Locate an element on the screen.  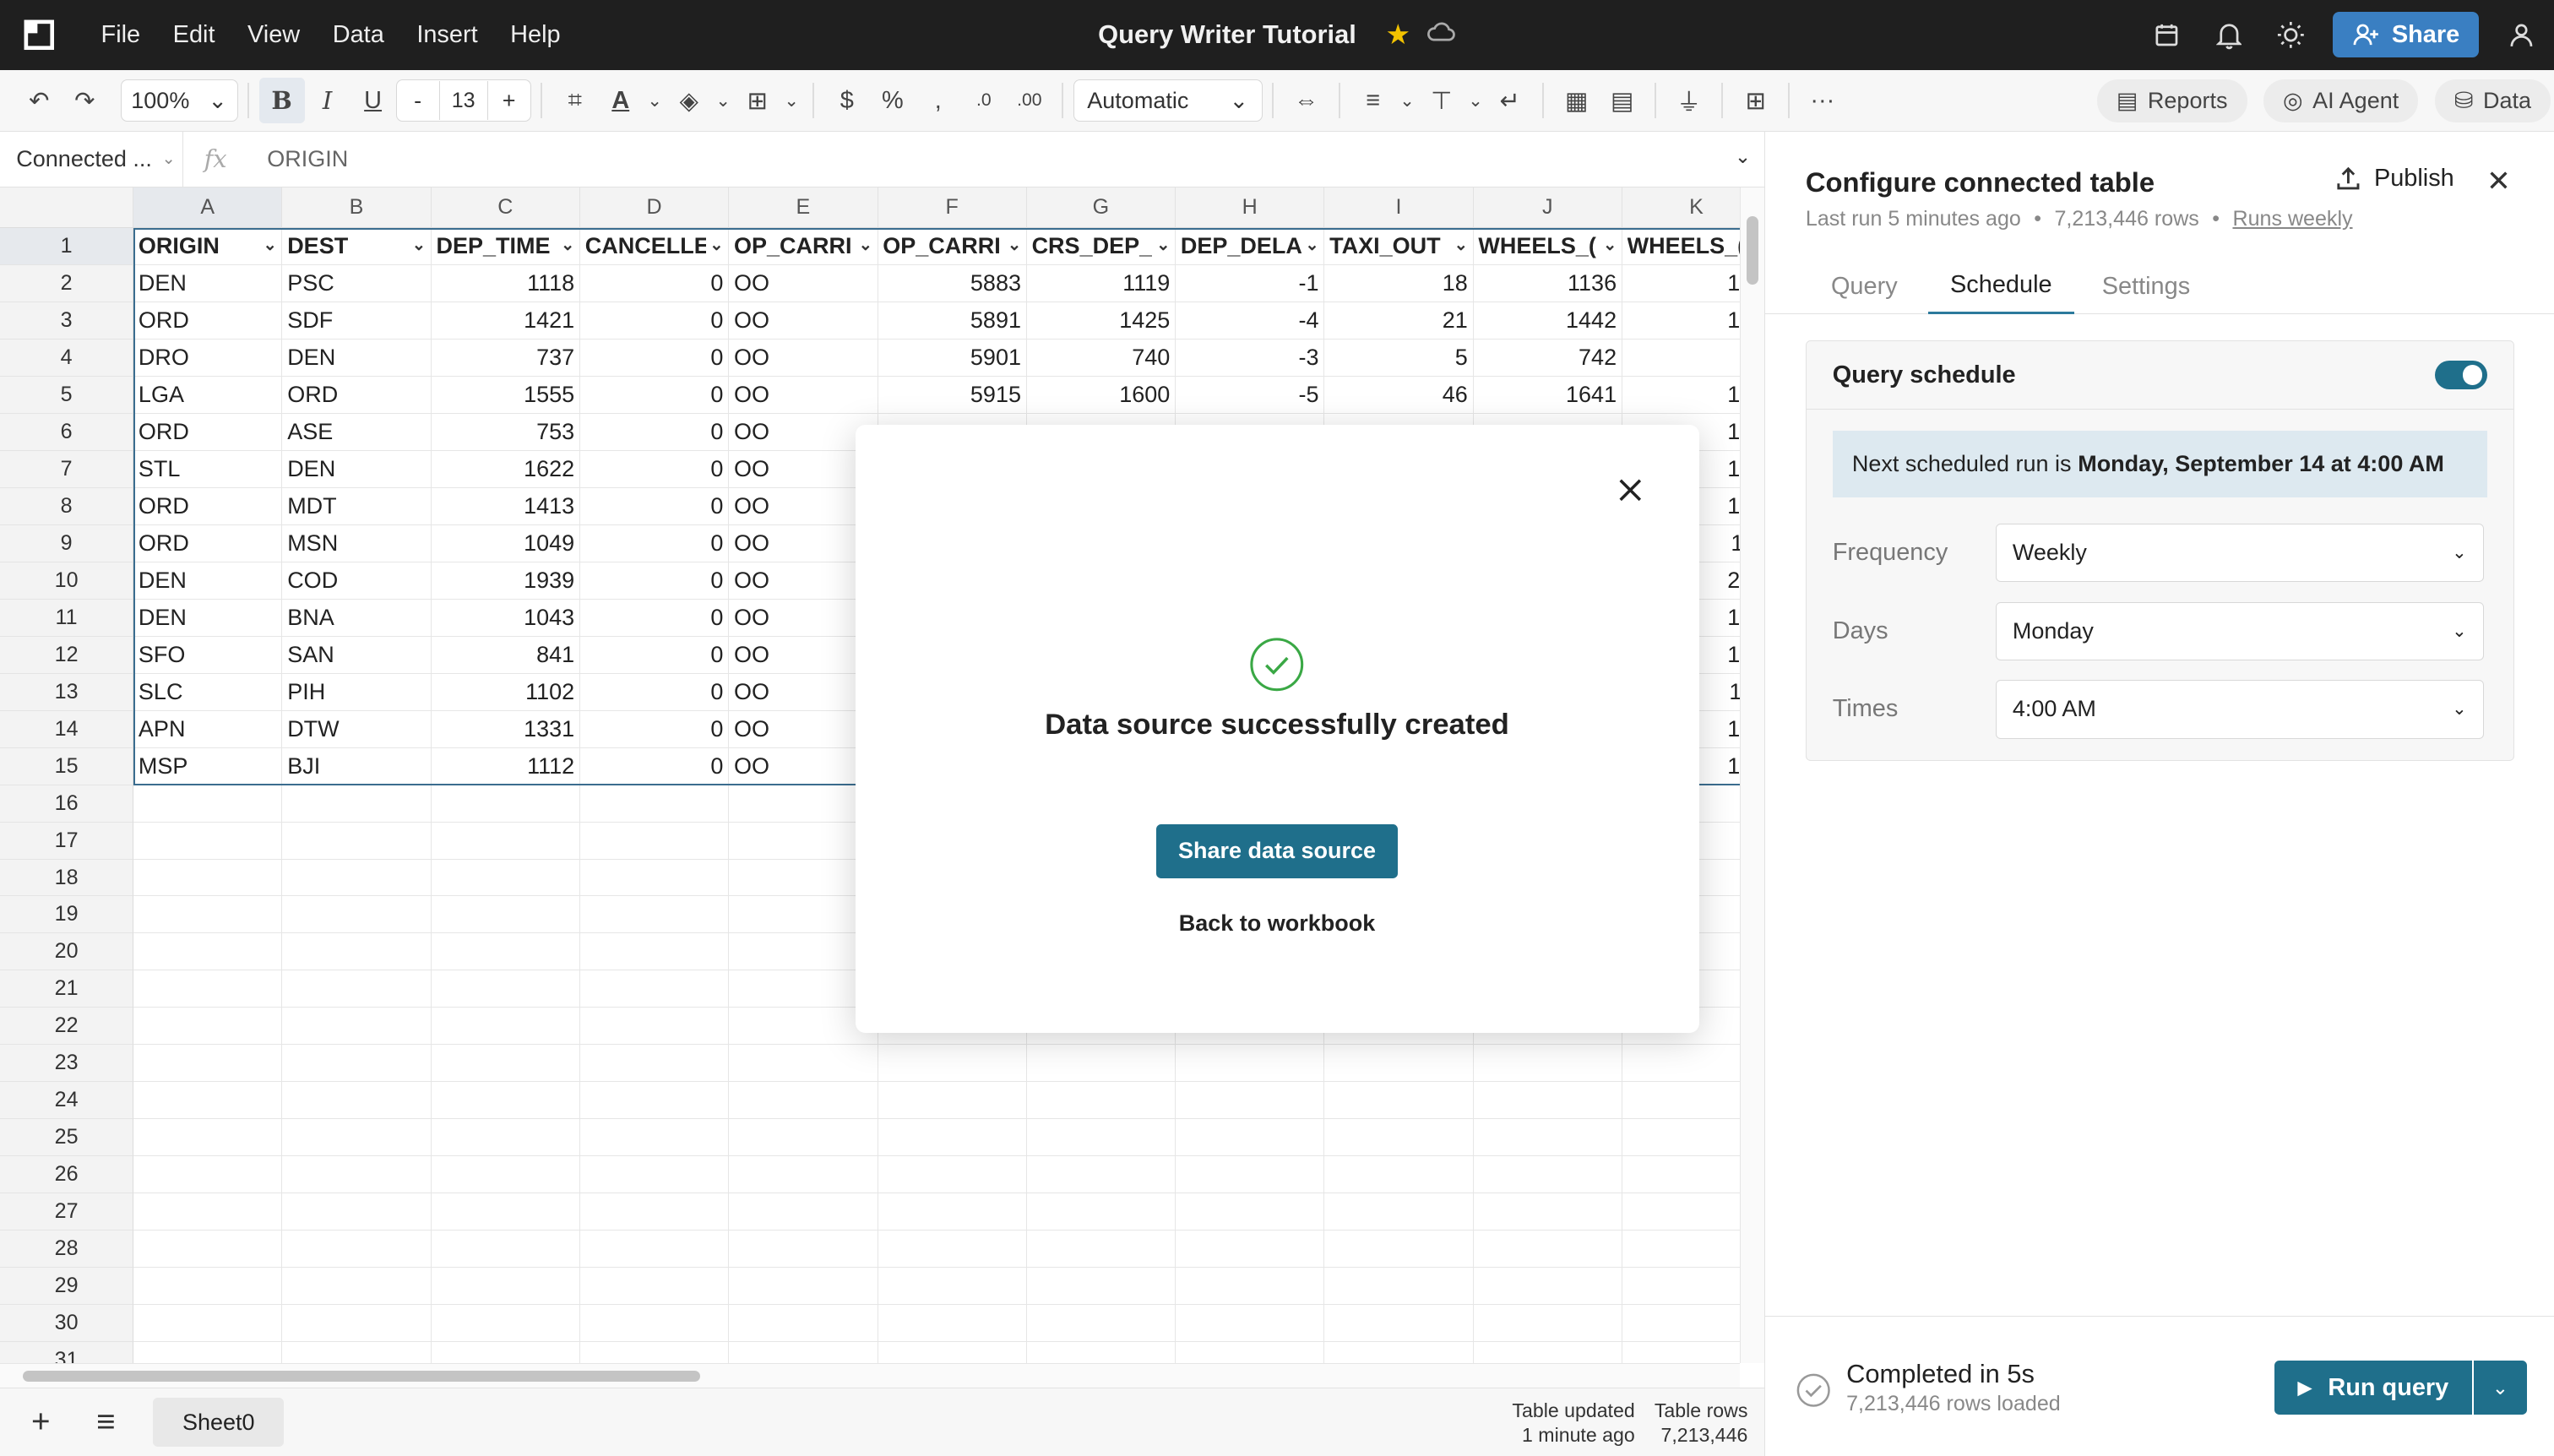
row-header: 8 is located at coordinates (67, 506).